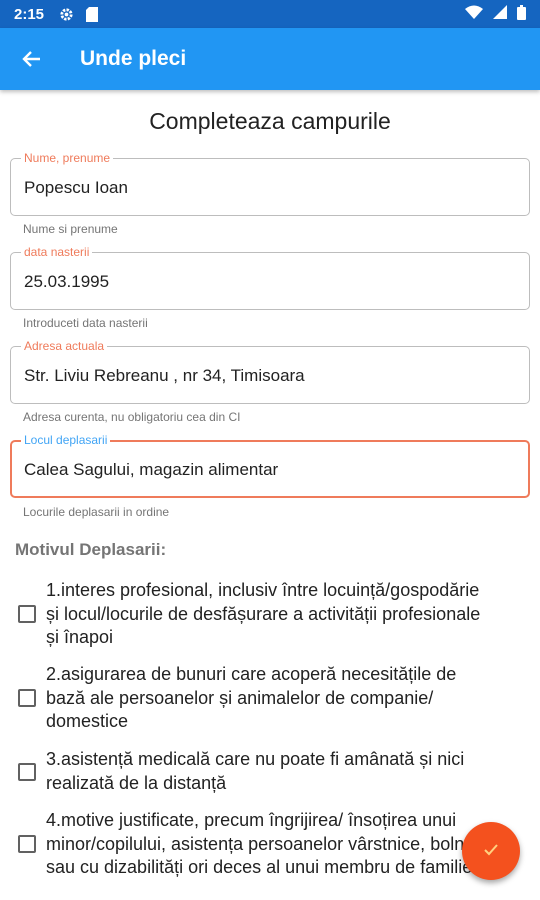 This screenshot has width=540, height=900. Describe the element at coordinates (96, 512) in the screenshot. I see `destination-field-helper: Locurile deplasarii in ordine` at that location.